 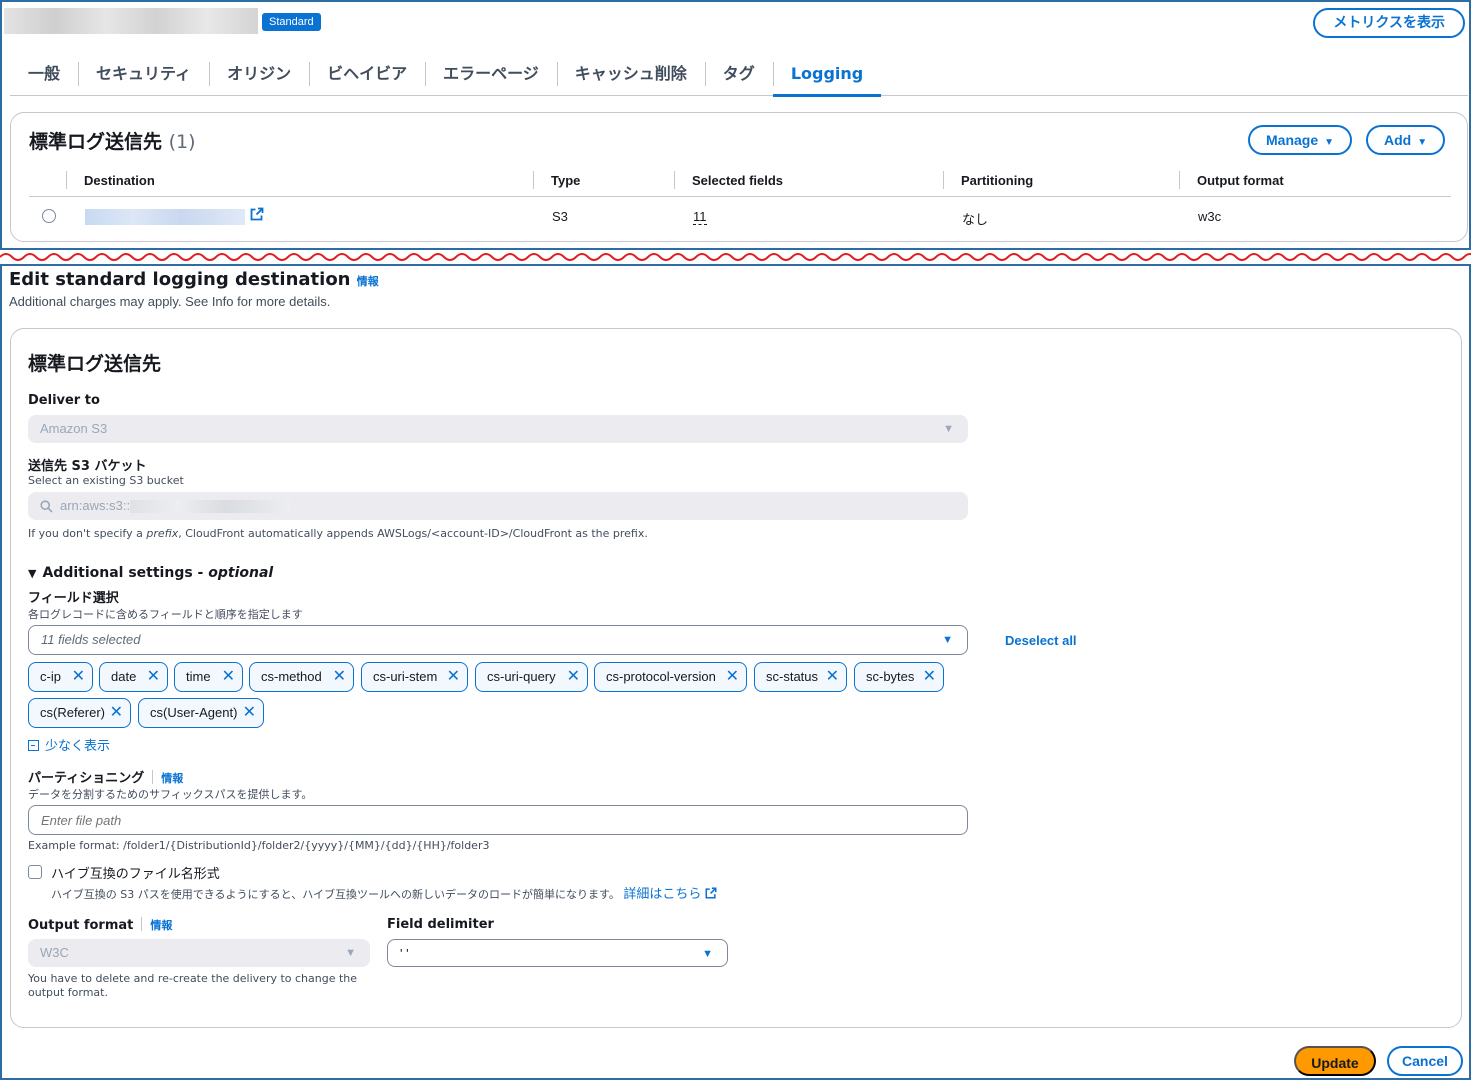 I want to click on partitioning-label: パーティショニング, so click(x=86, y=778).